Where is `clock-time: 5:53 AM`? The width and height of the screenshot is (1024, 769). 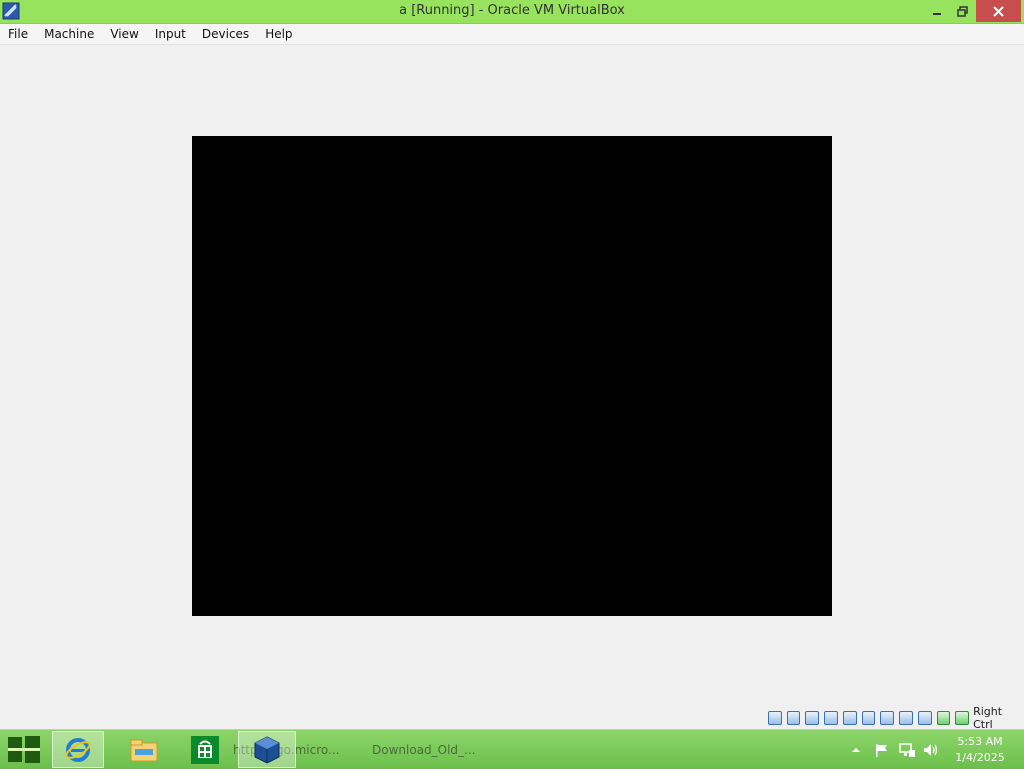
clock-time: 5:53 AM is located at coordinates (980, 741).